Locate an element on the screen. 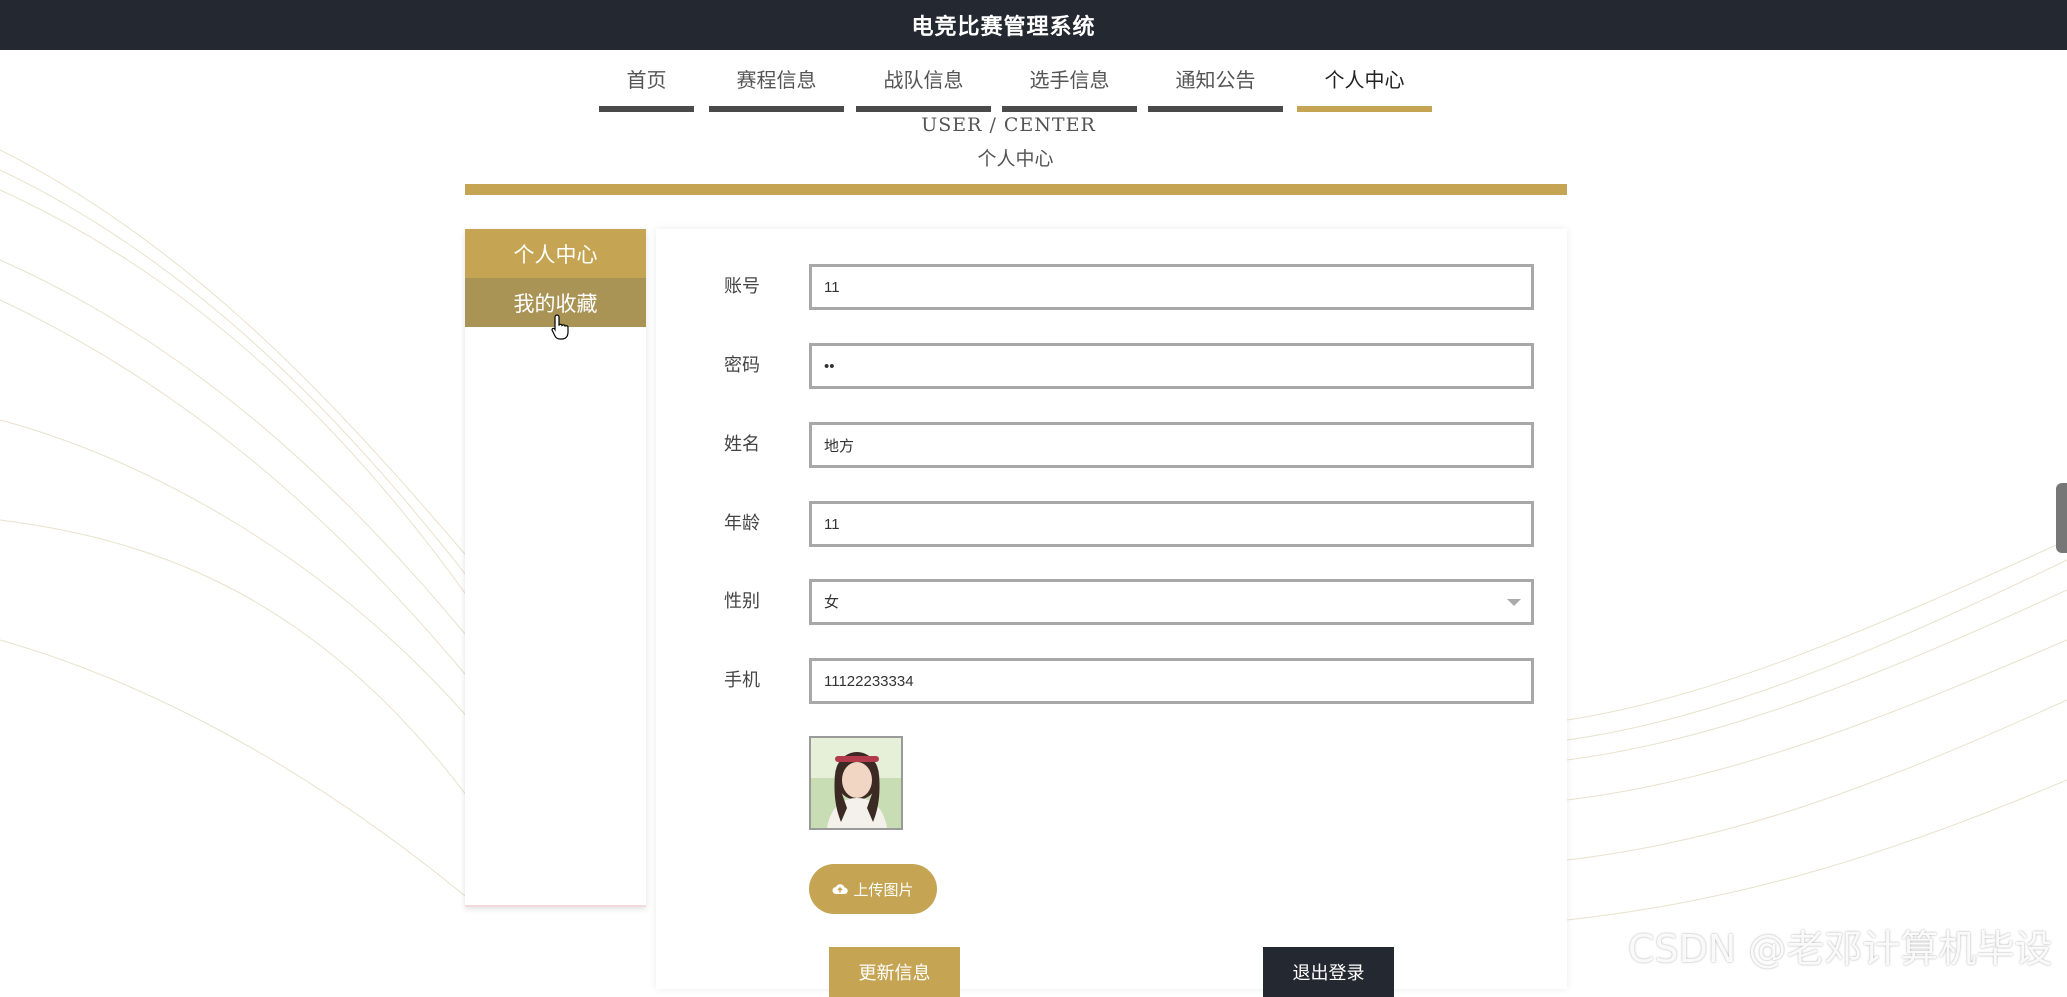 The height and width of the screenshot is (997, 2067). page-title-english: USER / CENTER is located at coordinates (1008, 125).